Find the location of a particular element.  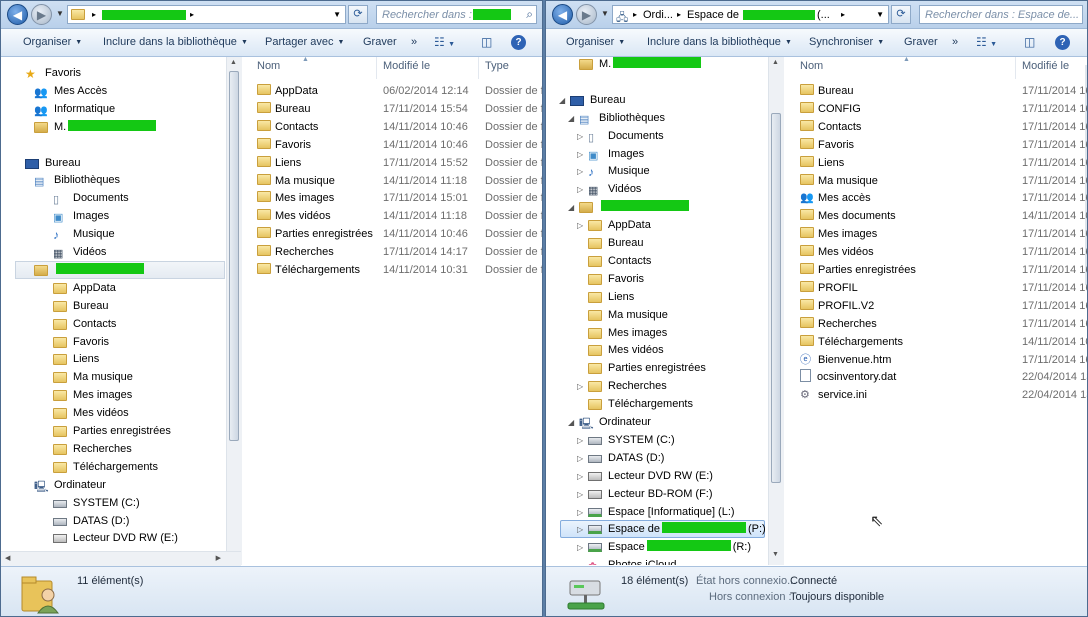

tree-item: ▦ Vidéos is located at coordinates (614, 189).